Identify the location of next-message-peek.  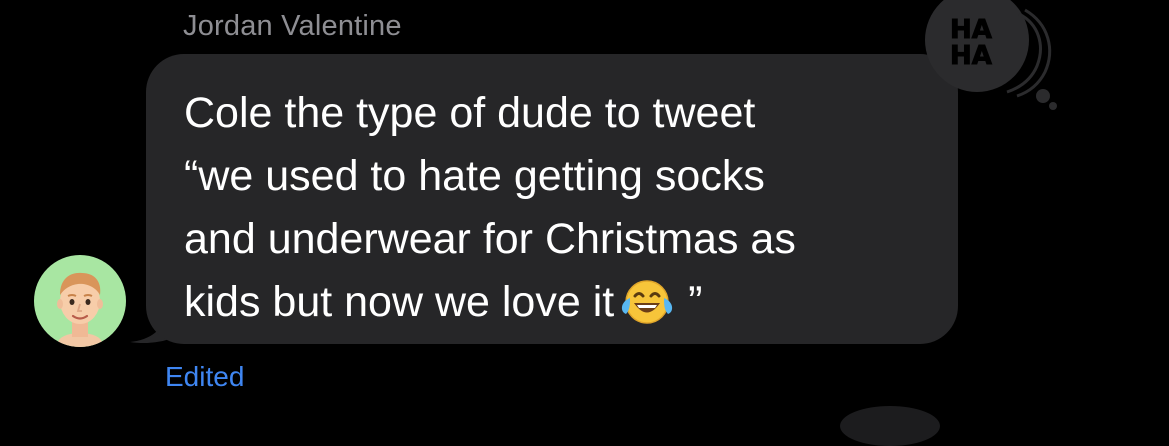
(890, 426).